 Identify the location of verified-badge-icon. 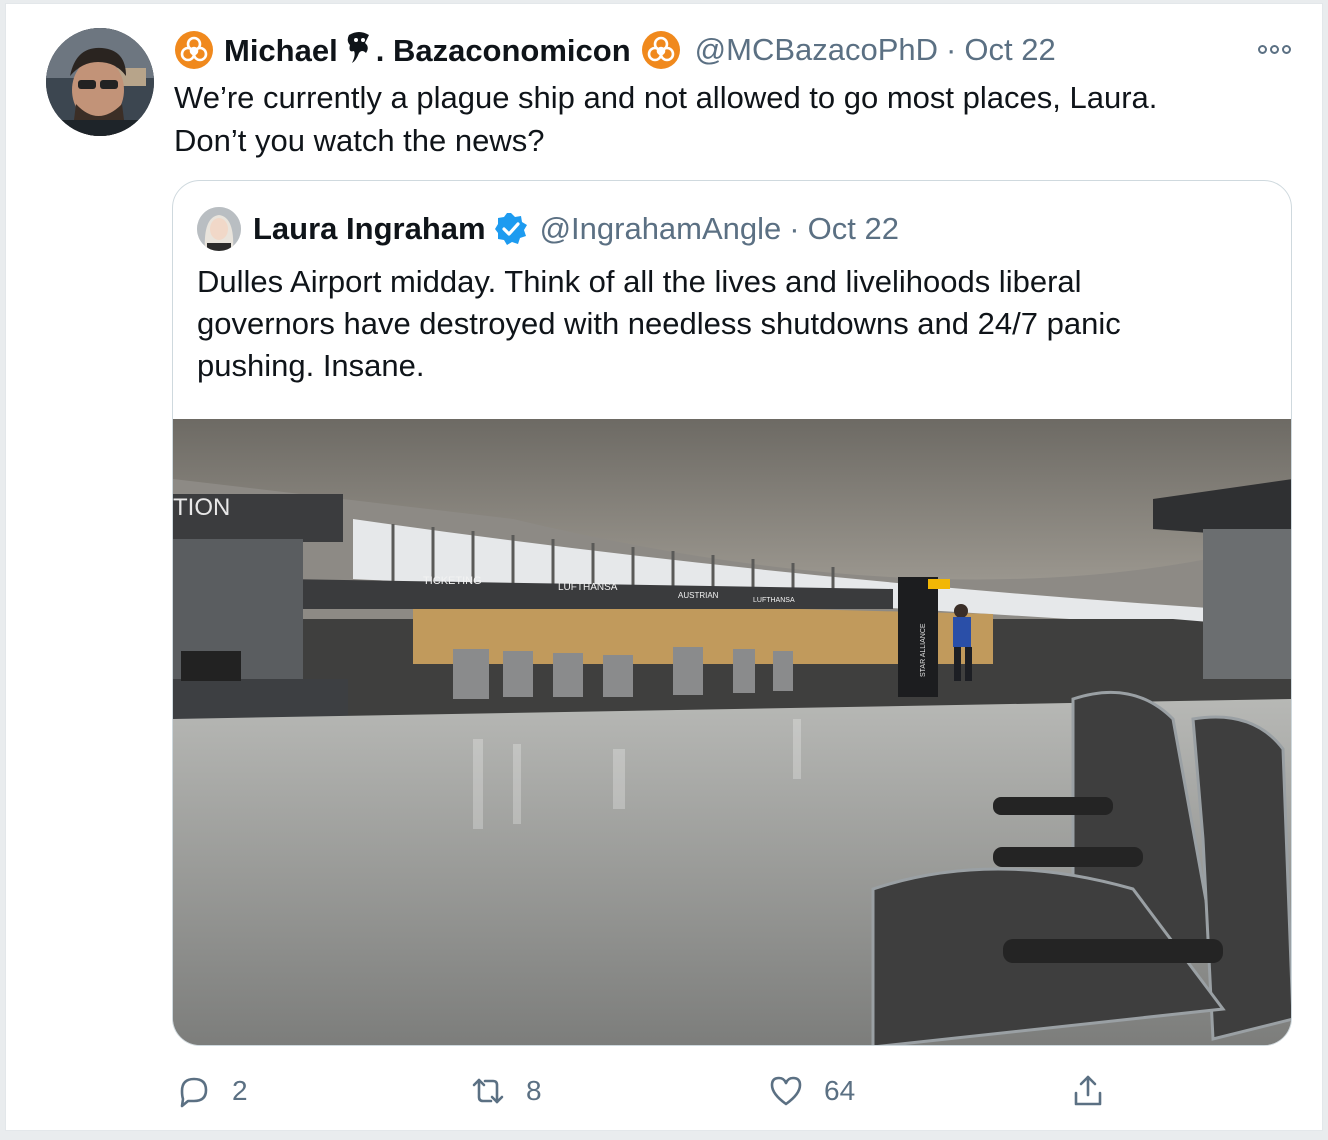
(510, 229).